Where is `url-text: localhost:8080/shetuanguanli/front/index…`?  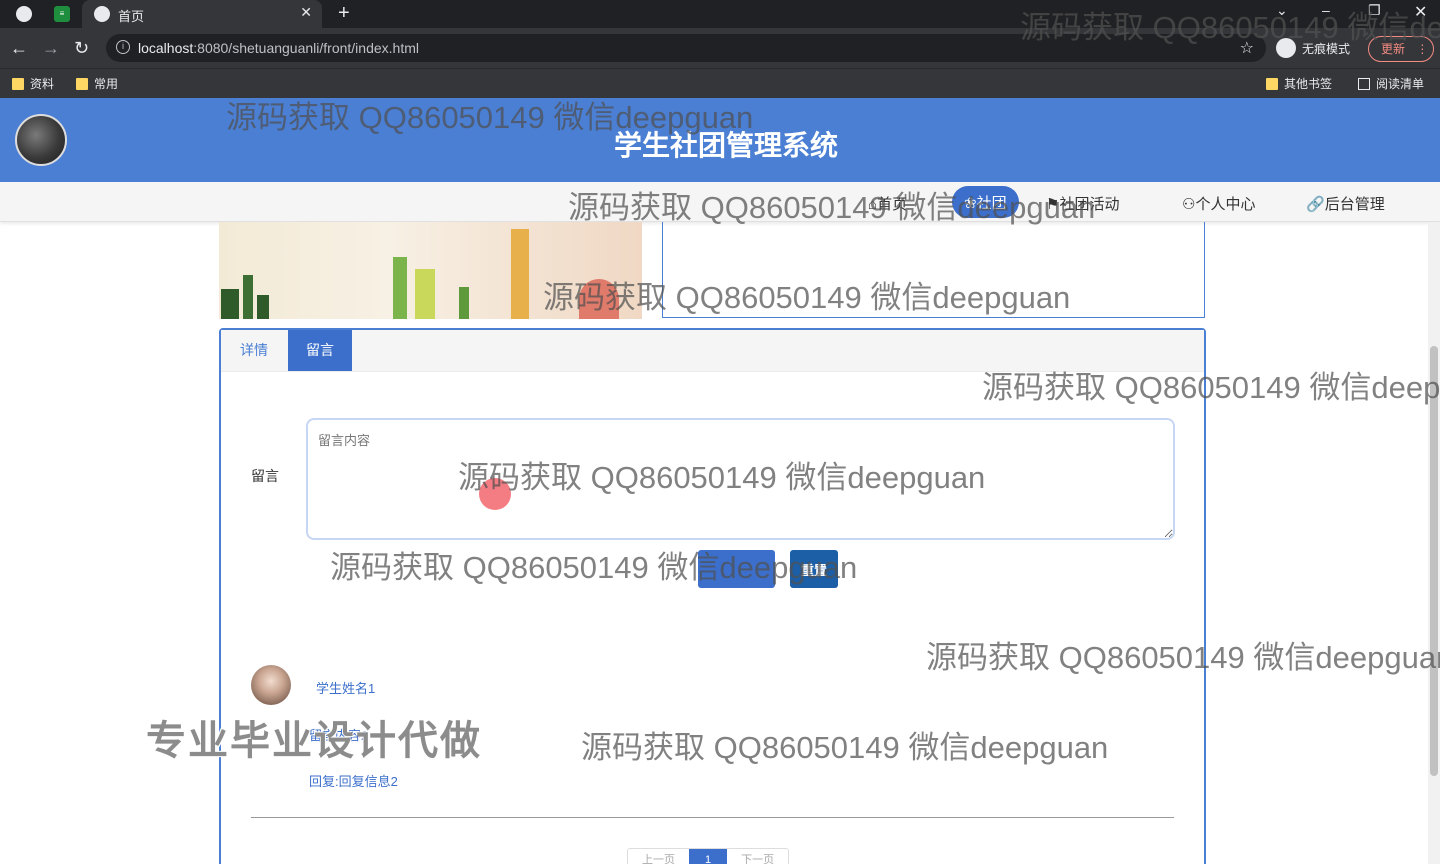
url-text: localhost:8080/shetuanguanli/front/index… is located at coordinates (278, 48).